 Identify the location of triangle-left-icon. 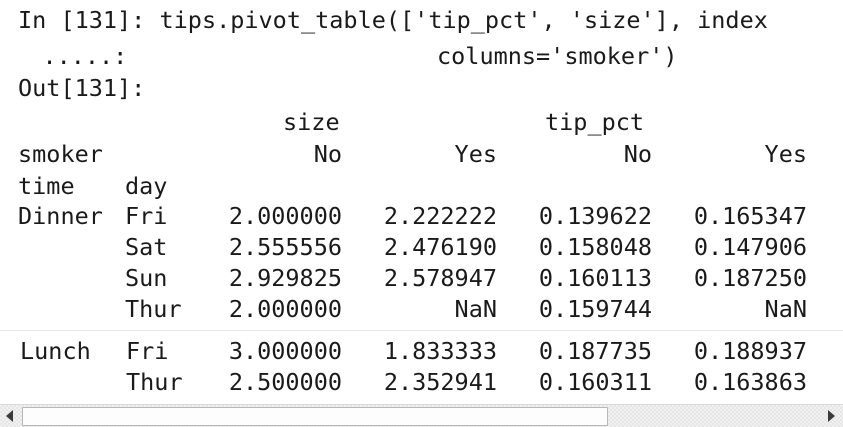
(9, 416).